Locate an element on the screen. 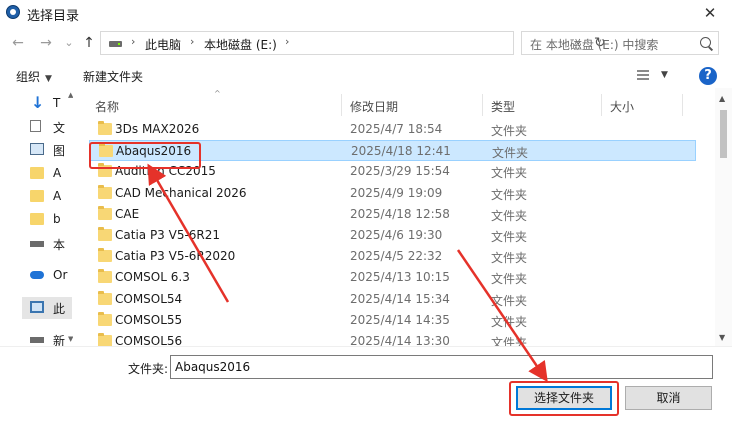 Image resolution: width=732 pixels, height=425 pixels. file-date: 2025/4/18 12:58 is located at coordinates (400, 213).